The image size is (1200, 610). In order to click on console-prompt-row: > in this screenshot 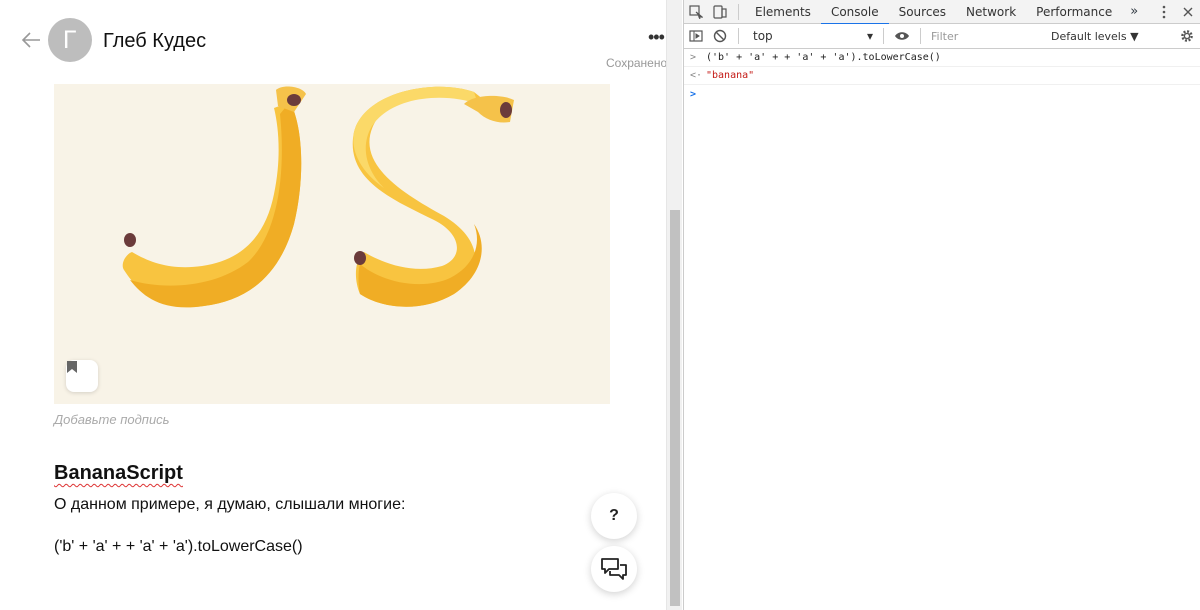, I will do `click(942, 94)`.